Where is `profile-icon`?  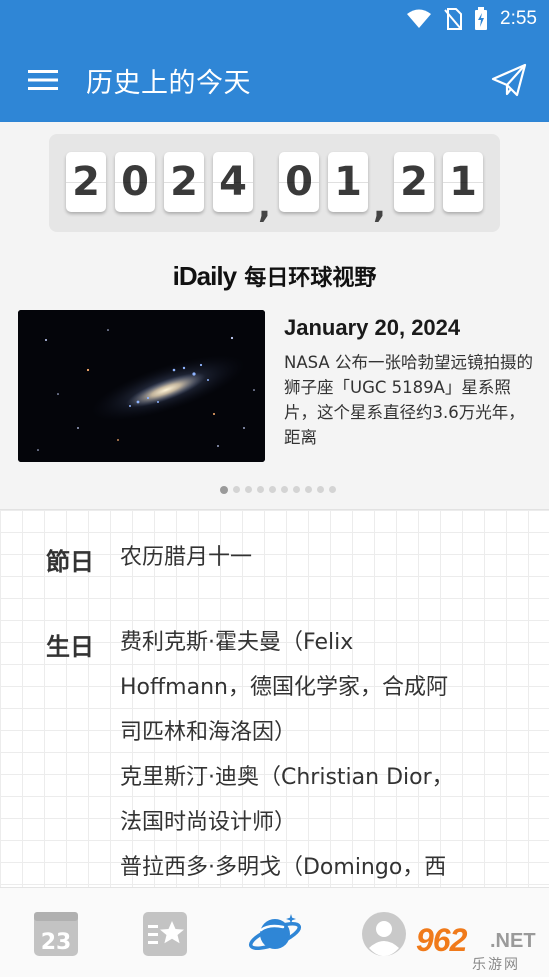
profile-icon is located at coordinates (384, 934).